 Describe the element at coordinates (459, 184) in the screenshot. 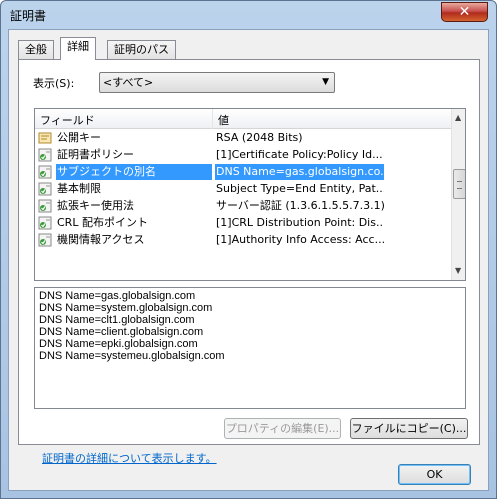

I see `scroll-thumb` at that location.